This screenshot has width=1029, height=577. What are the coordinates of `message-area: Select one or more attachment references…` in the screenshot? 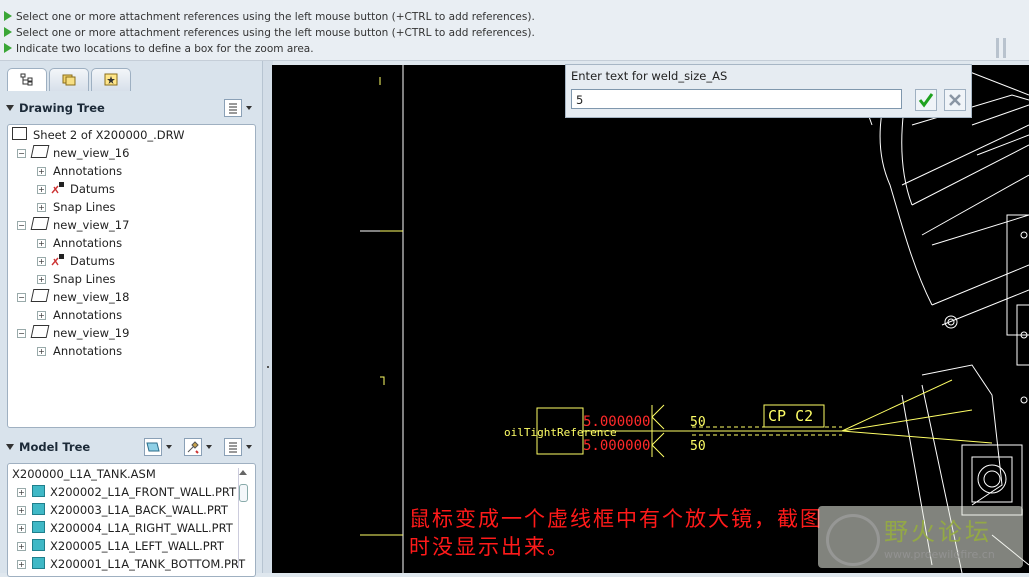 It's located at (514, 30).